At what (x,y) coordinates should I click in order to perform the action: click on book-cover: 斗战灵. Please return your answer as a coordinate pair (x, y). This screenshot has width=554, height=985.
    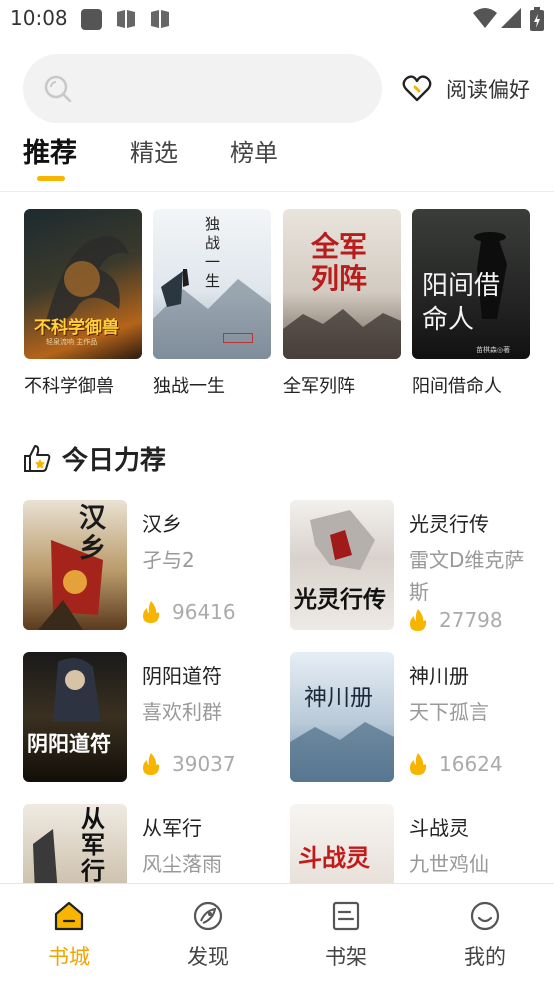
    Looking at the image, I should click on (342, 844).